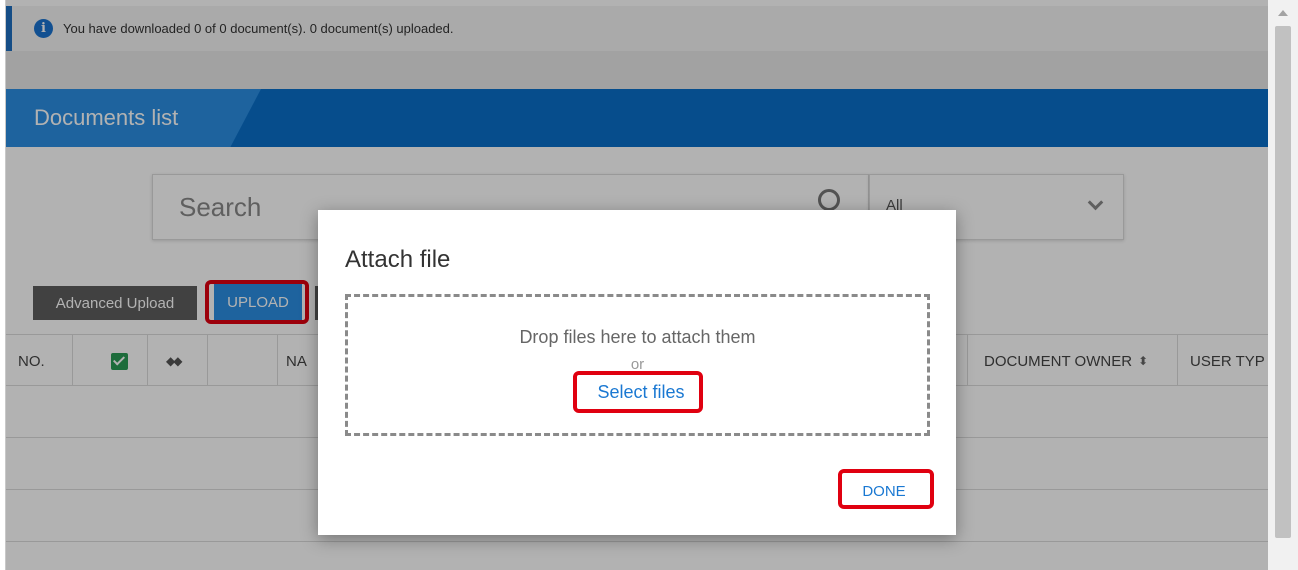  I want to click on vertical-scrollbar, so click(1283, 285).